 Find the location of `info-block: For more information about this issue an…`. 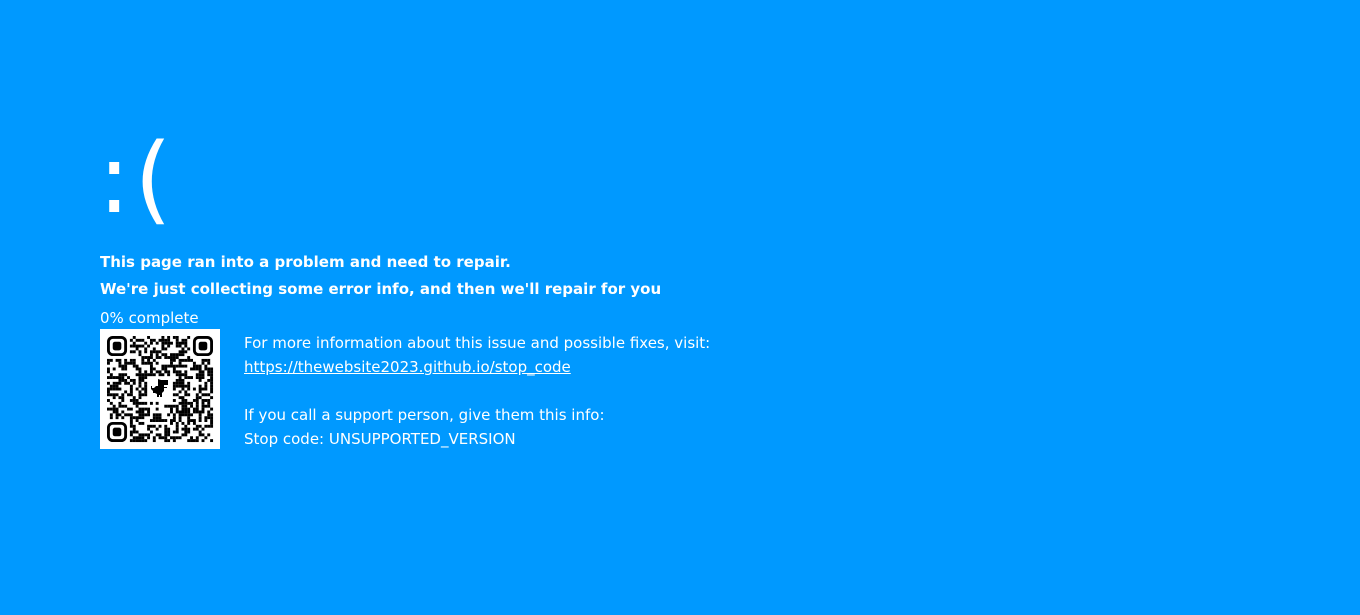

info-block: For more information about this issue an… is located at coordinates (477, 391).